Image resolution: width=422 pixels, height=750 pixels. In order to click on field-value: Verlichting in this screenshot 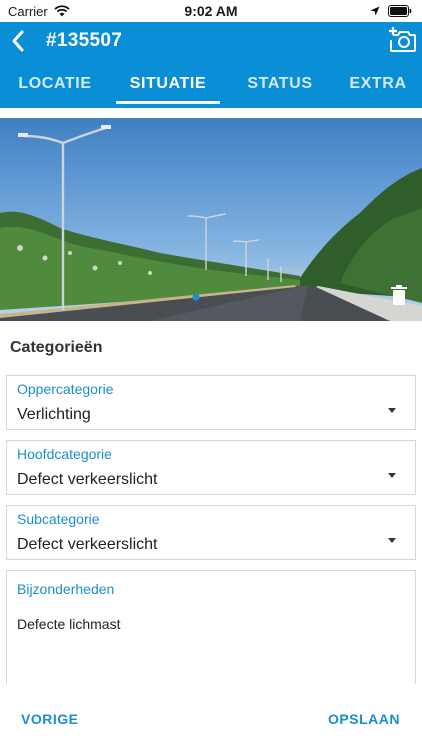, I will do `click(54, 414)`.